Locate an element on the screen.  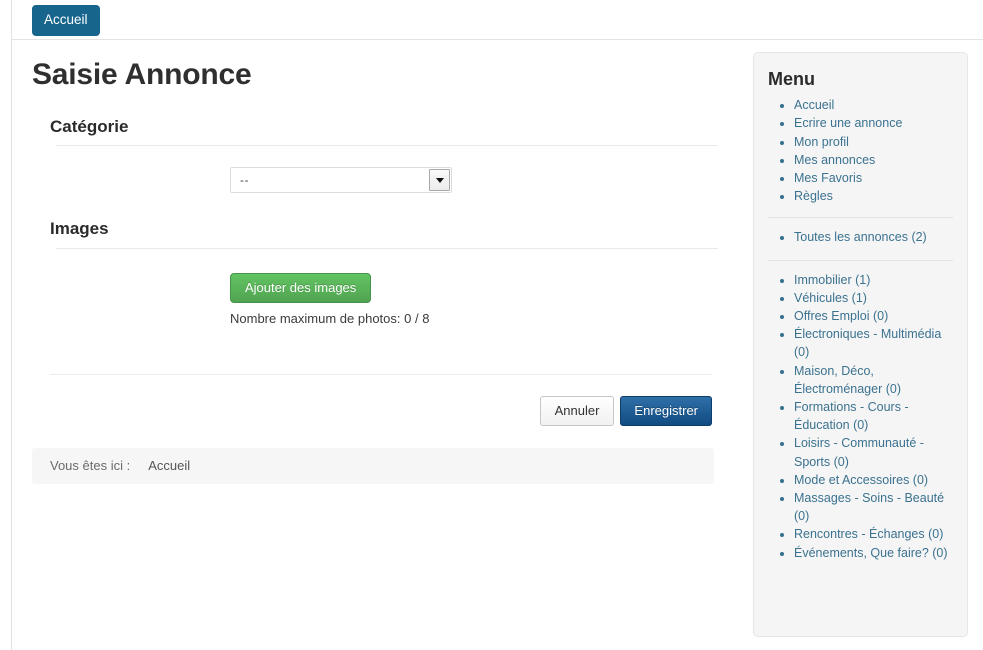
nav-home-button: Accueil is located at coordinates (66, 20).